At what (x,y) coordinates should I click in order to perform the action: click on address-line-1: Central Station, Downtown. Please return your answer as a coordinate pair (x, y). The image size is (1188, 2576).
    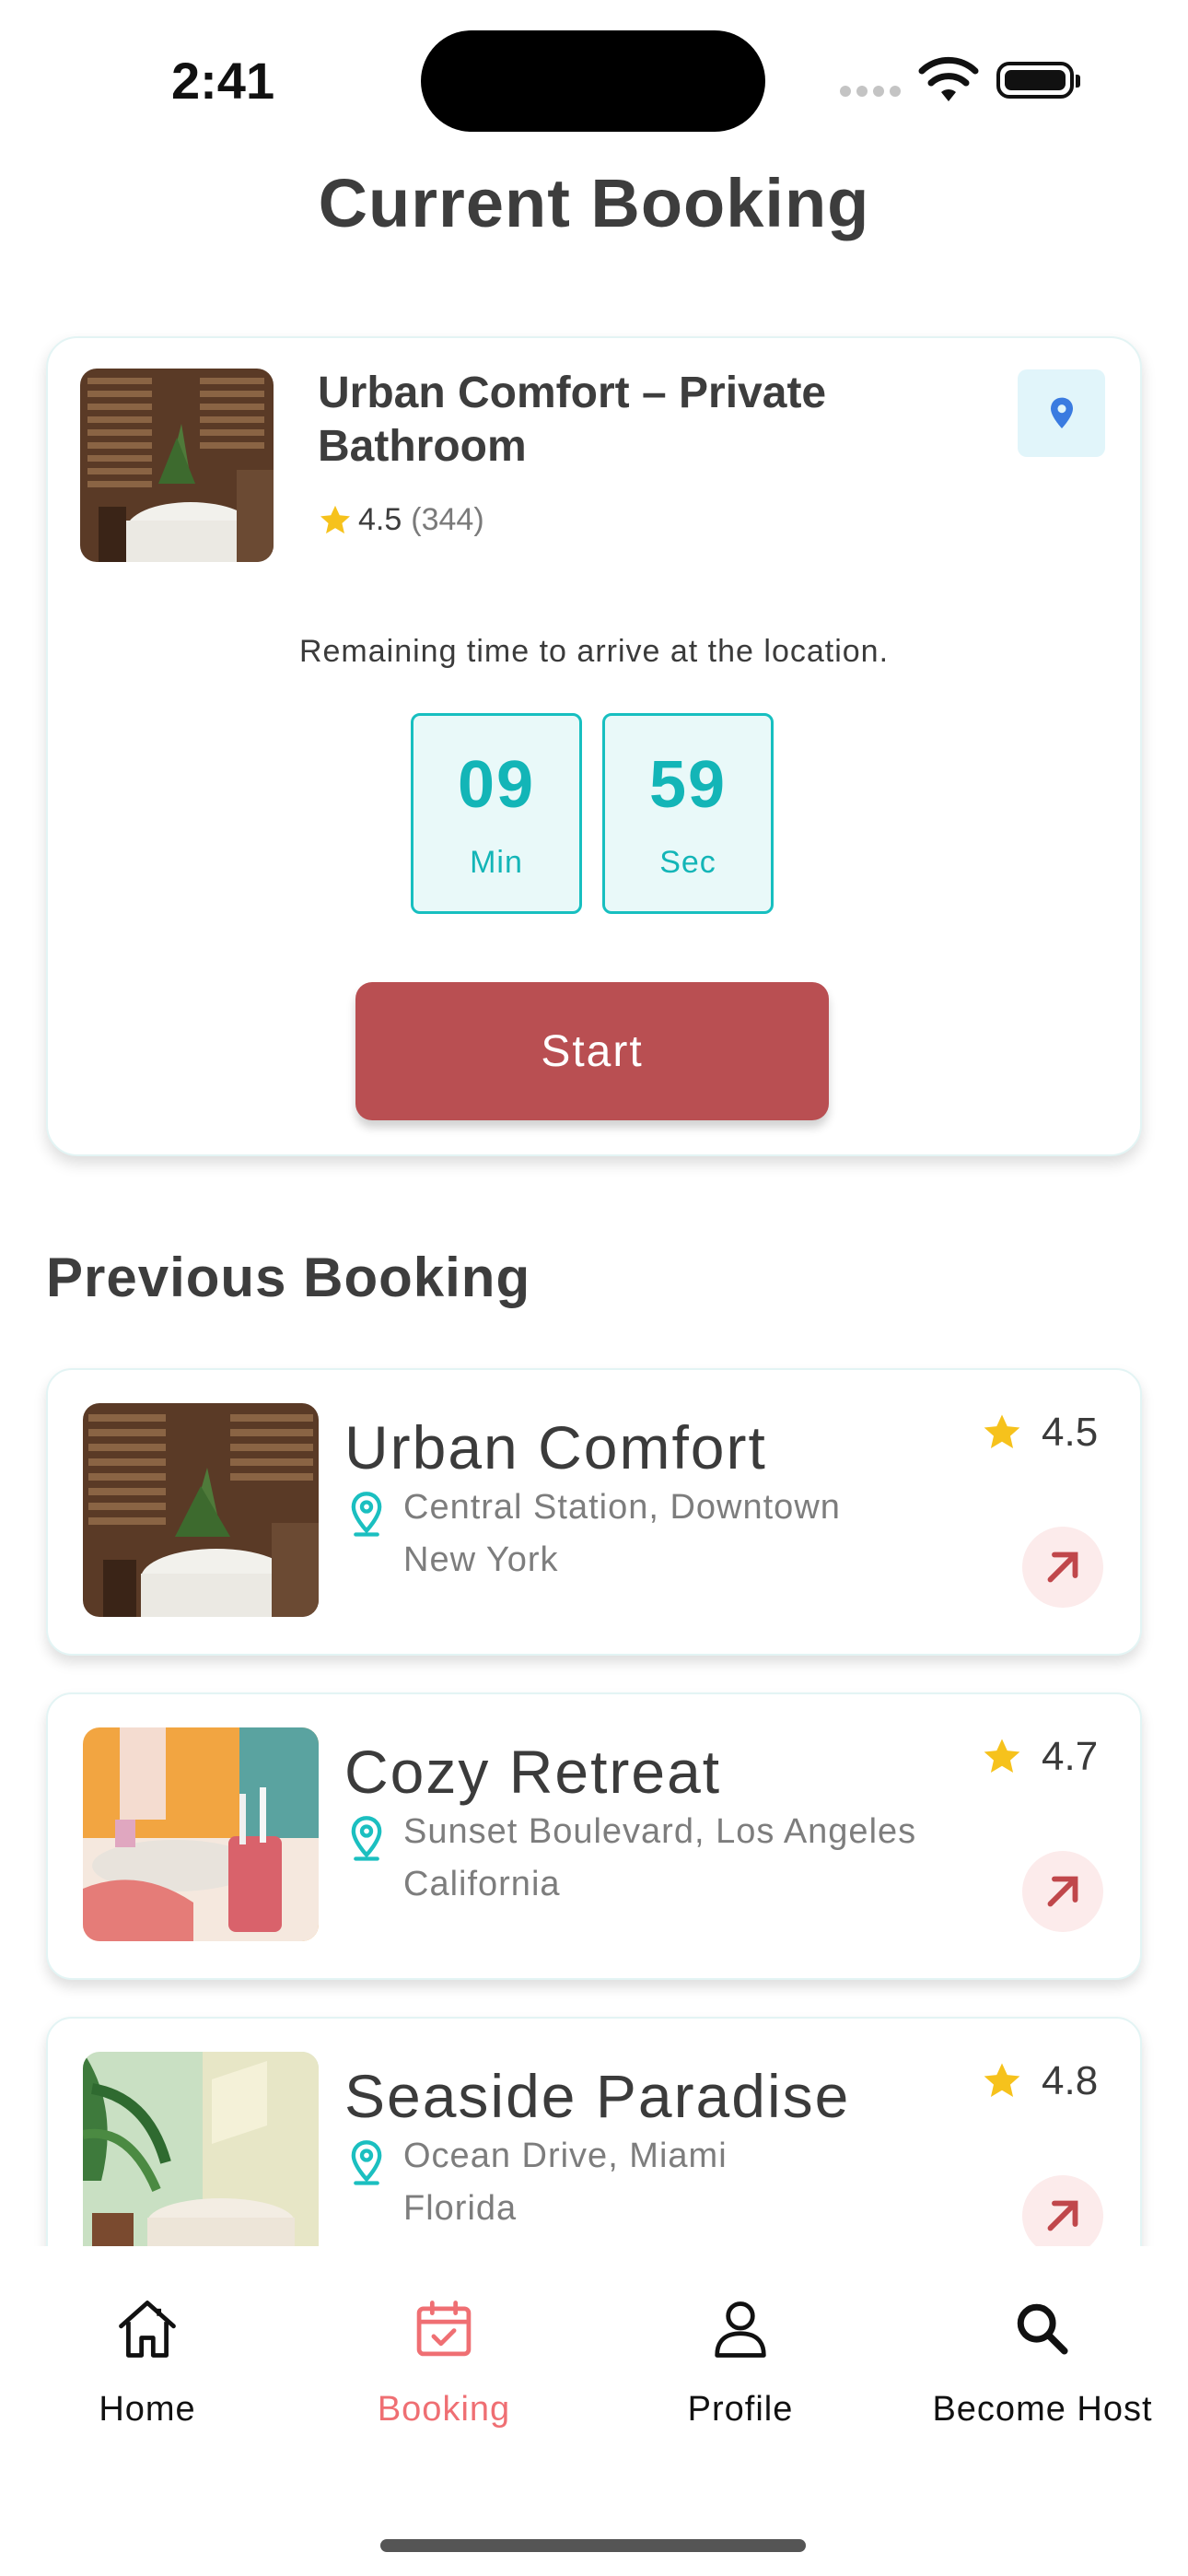
    Looking at the image, I should click on (622, 1507).